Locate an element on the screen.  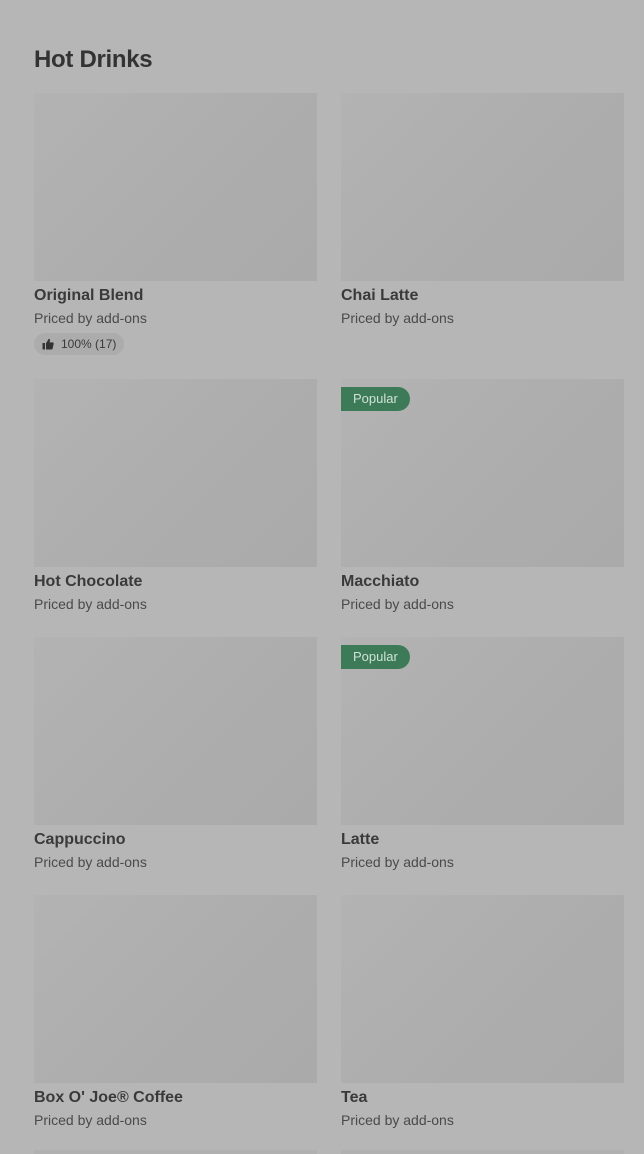
menu-item-tea: Tea Priced by add-ons is located at coordinates (482, 1012).